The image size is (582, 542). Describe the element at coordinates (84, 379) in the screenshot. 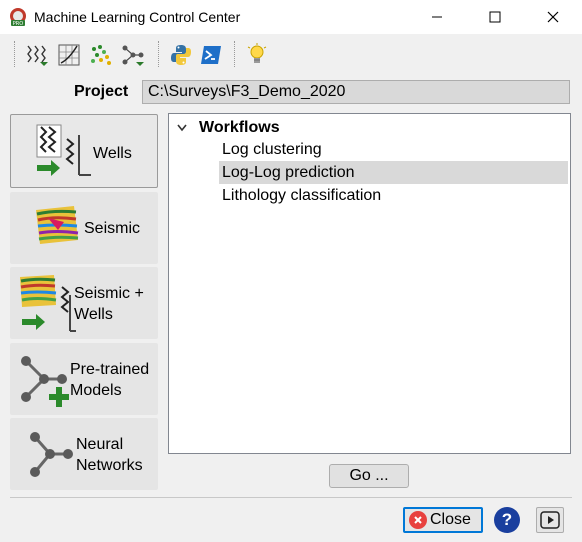

I see `sidebar-button-pretrained-models: Pre-trained Models` at that location.